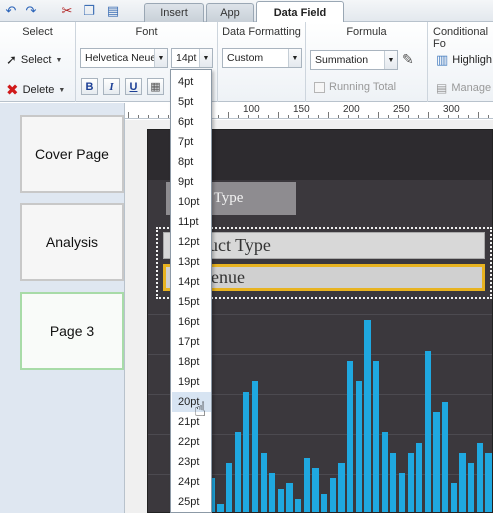  What do you see at coordinates (191, 222) in the screenshot?
I see `font-size-option: 11pt` at bounding box center [191, 222].